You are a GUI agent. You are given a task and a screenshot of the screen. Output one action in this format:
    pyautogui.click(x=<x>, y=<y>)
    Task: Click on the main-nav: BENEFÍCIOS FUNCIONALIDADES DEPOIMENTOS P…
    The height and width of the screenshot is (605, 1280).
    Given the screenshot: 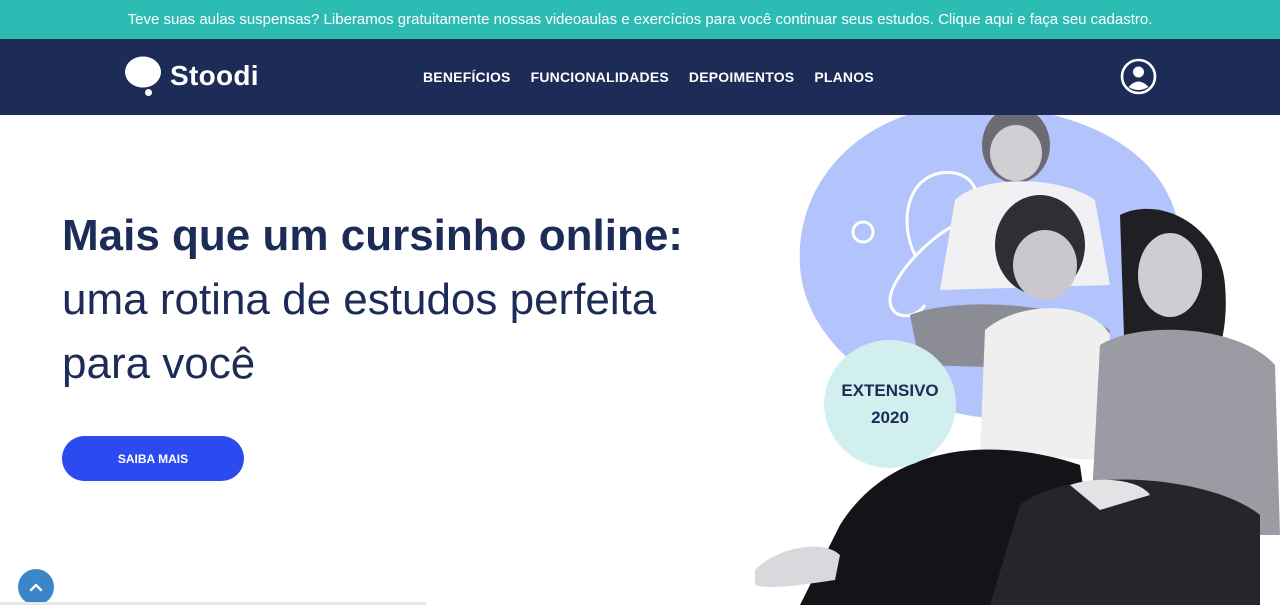 What is the action you would take?
    pyautogui.click(x=648, y=77)
    